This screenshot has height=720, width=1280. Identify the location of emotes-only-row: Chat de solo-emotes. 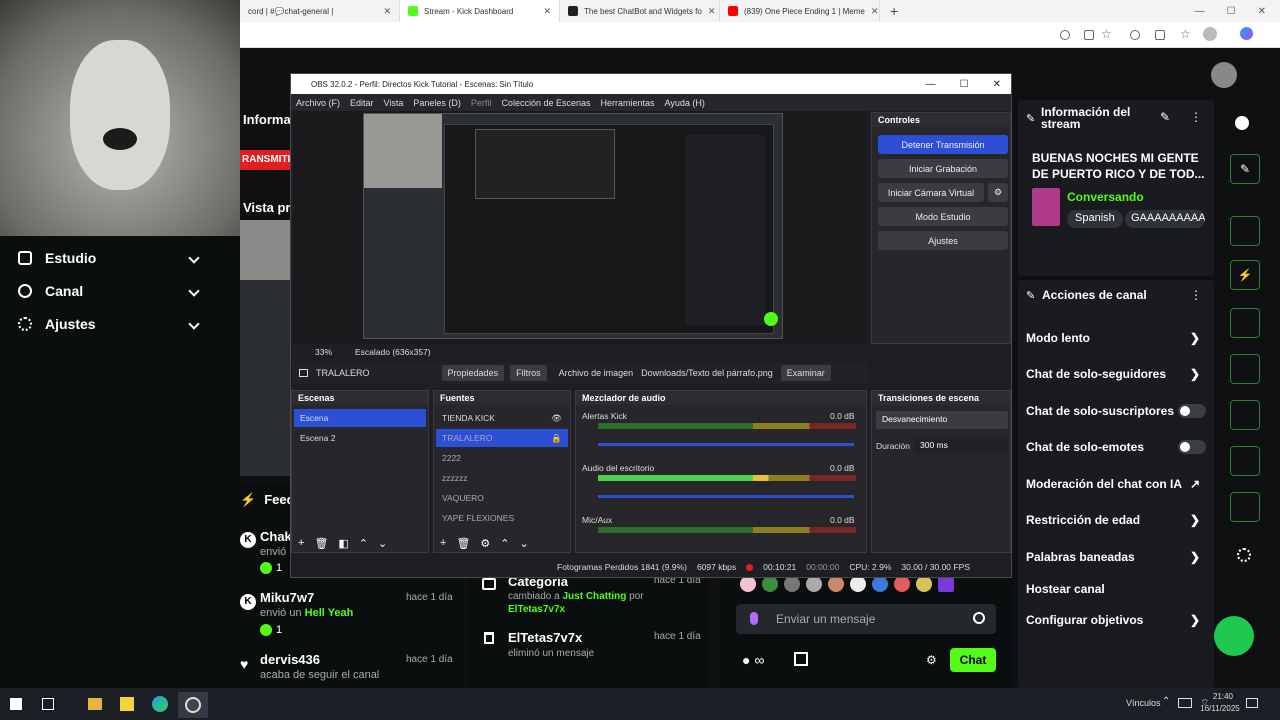
(1116, 447).